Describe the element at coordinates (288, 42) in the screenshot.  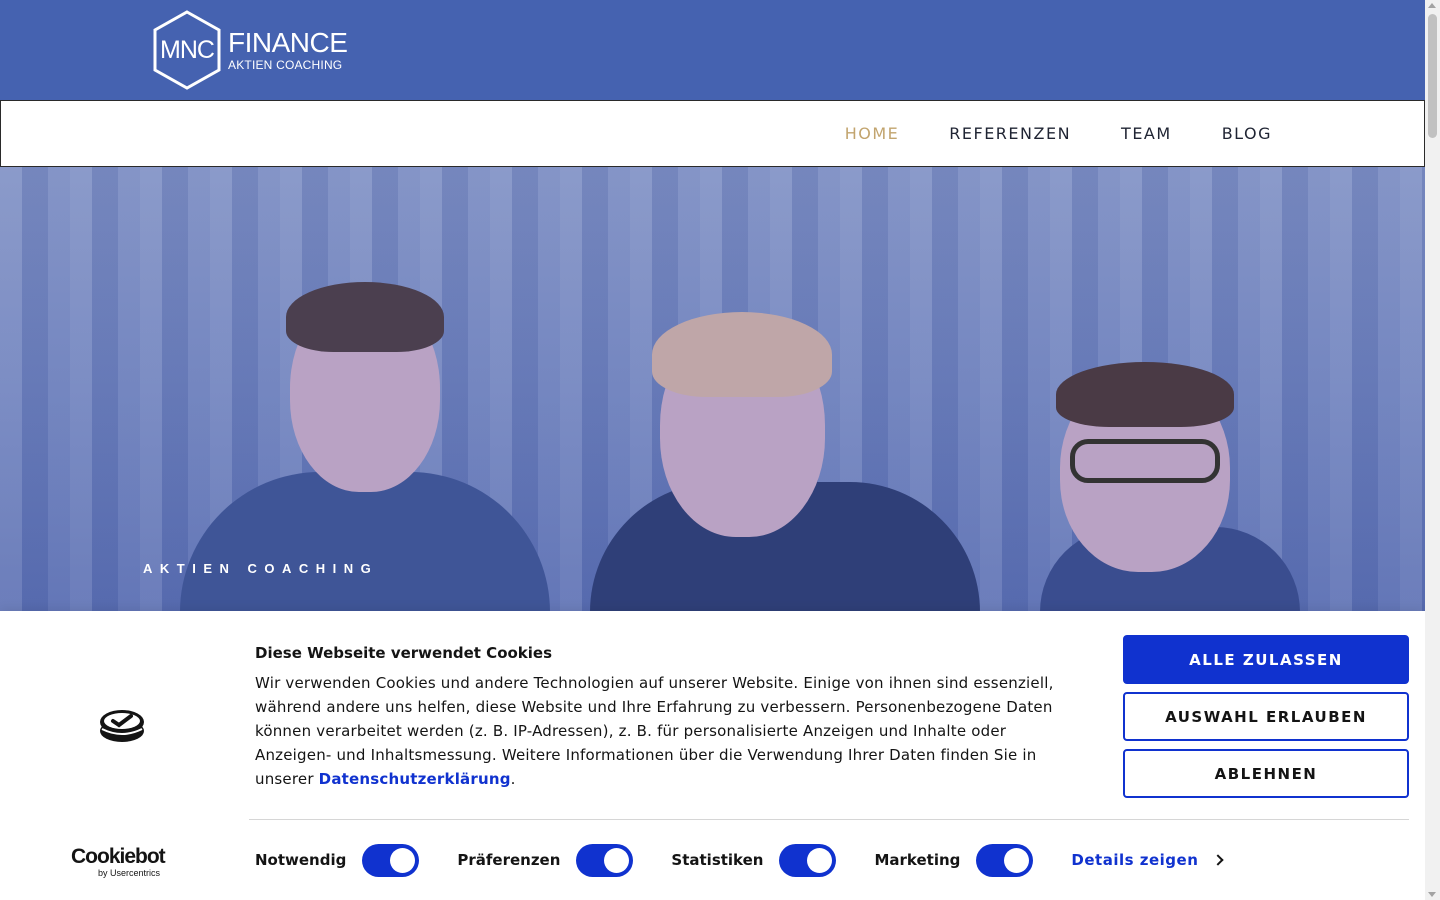
I see `logo-brand: FINANCE` at that location.